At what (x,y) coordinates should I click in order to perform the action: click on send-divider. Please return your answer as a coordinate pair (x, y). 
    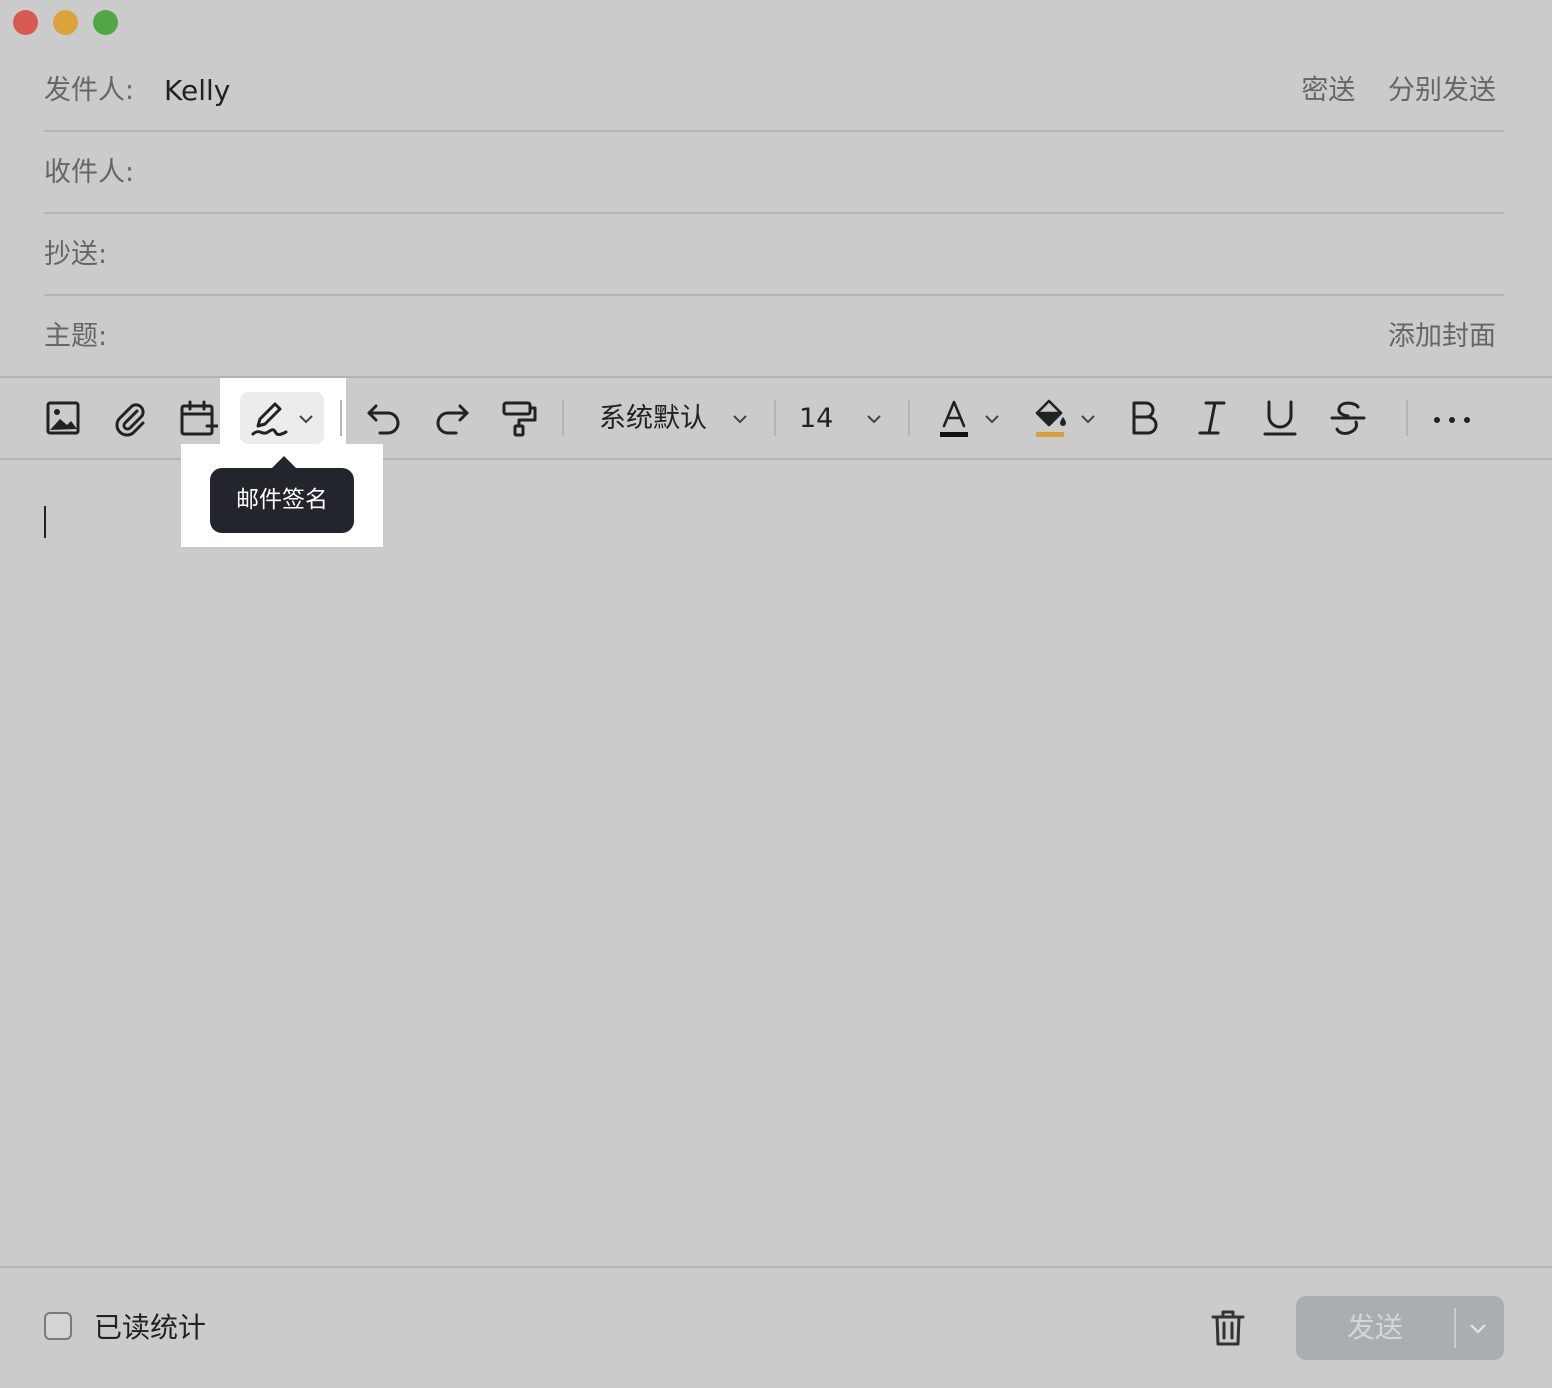
    Looking at the image, I should click on (1455, 1328).